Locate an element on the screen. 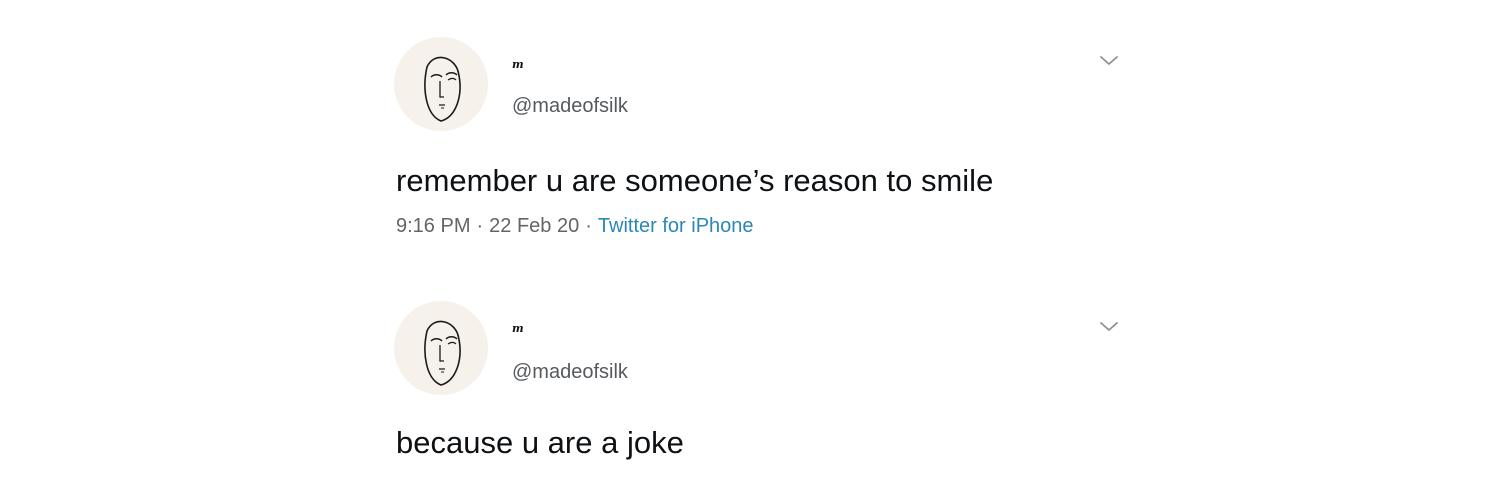 The height and width of the screenshot is (499, 1499). tweet-text: because u are a joke is located at coordinates (540, 442).